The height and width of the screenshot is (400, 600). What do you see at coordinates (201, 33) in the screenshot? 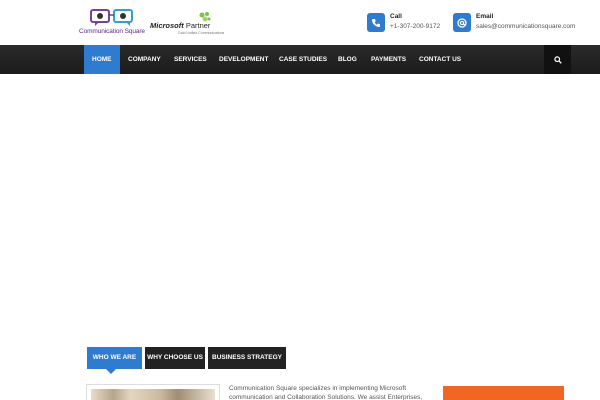
I see `partner-subtitle: Gold Unified Communications` at bounding box center [201, 33].